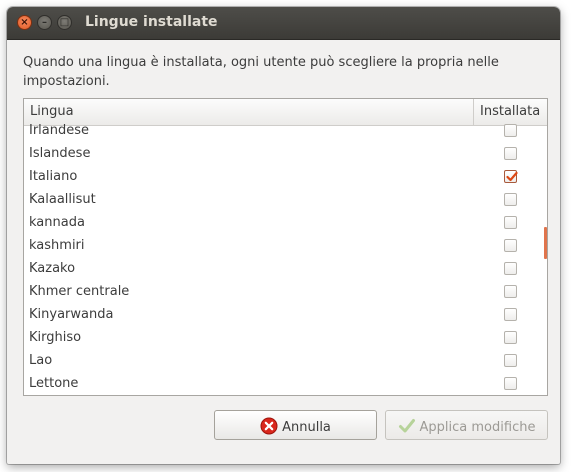  Describe the element at coordinates (57, 245) in the screenshot. I see `language-name: kashmiri` at that location.